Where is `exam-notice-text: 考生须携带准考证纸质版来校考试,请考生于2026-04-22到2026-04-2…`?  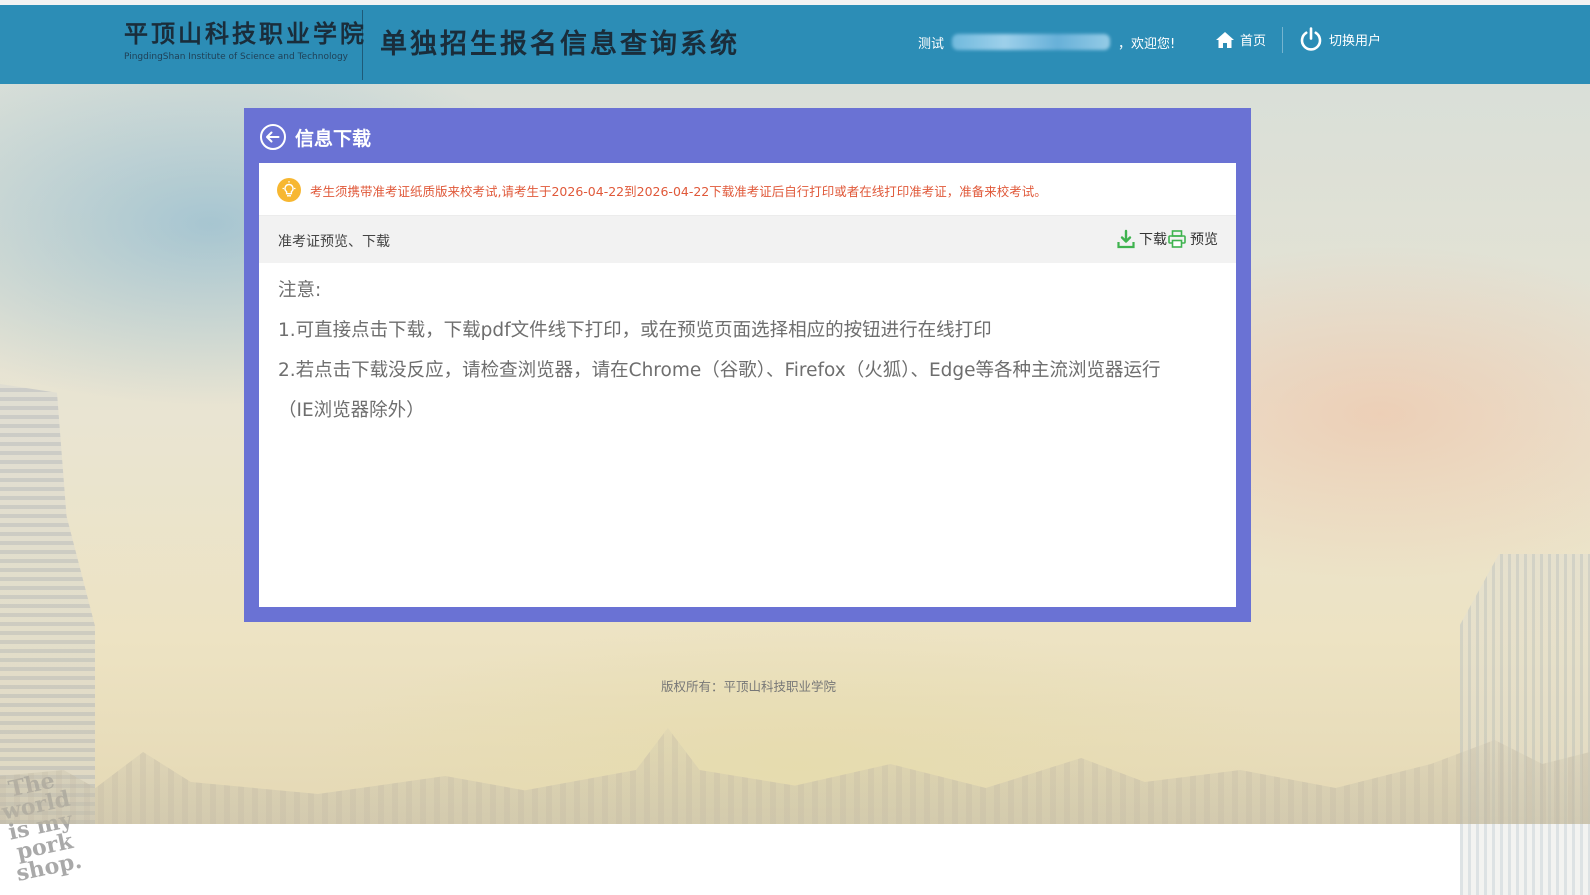
exam-notice-text: 考生须携带准考证纸质版来校考试,请考生于2026-04-22到2026-04-2… is located at coordinates (678, 191).